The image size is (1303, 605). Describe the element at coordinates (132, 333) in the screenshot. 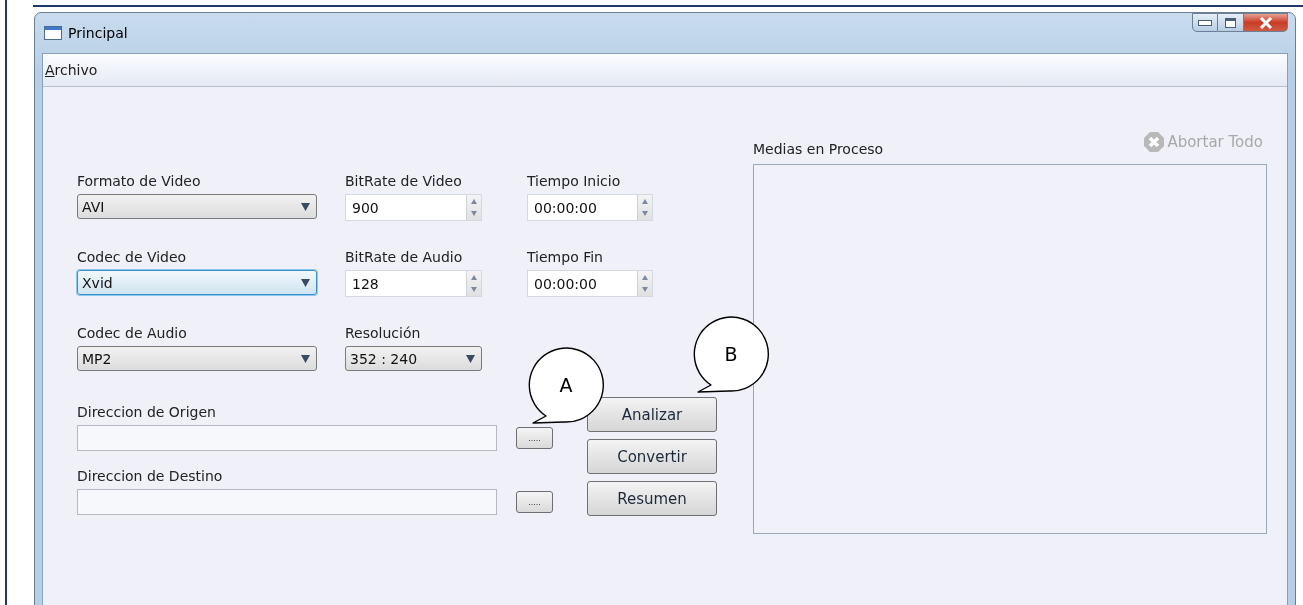

I see `field-label: Codec de Audio` at that location.